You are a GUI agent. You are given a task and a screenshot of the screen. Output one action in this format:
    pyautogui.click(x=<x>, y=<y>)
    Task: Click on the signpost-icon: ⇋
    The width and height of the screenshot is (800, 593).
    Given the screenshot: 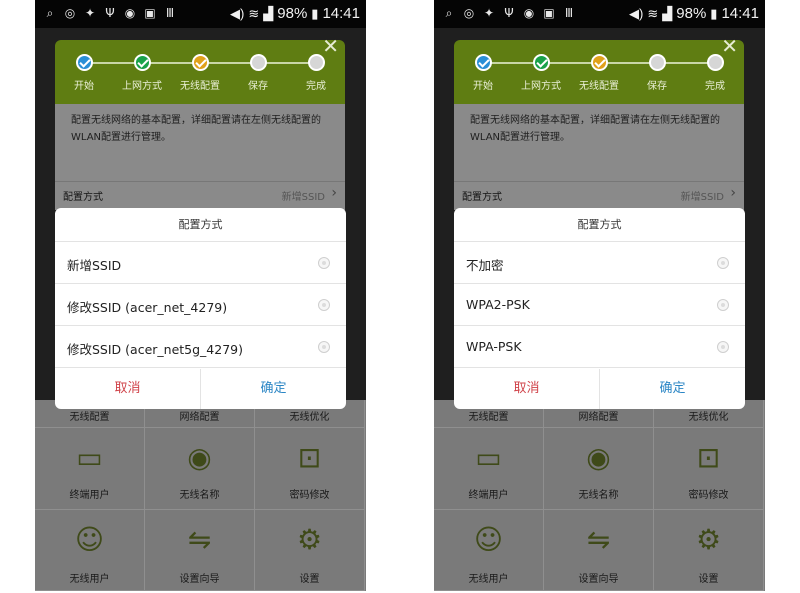 What is the action you would take?
    pyautogui.click(x=199, y=539)
    